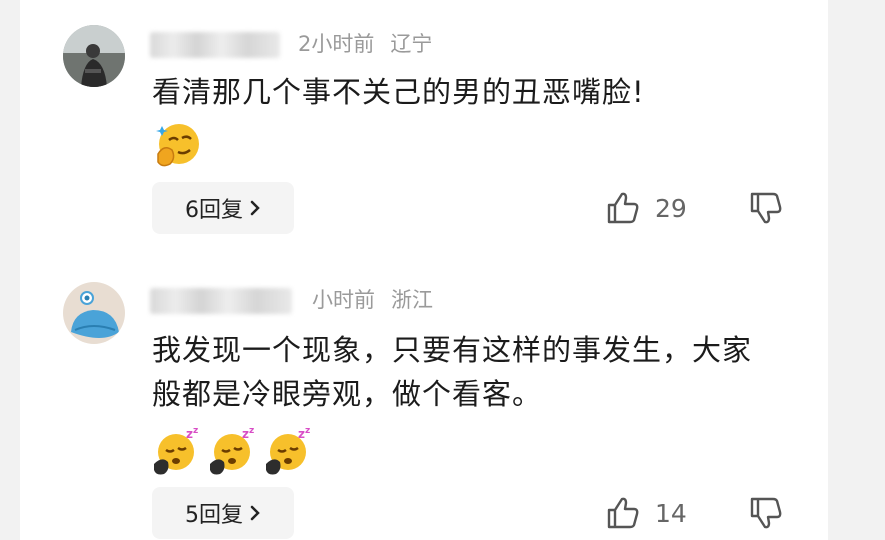 This screenshot has height=540, width=885. Describe the element at coordinates (646, 513) in the screenshot. I see `like-button: 14` at that location.